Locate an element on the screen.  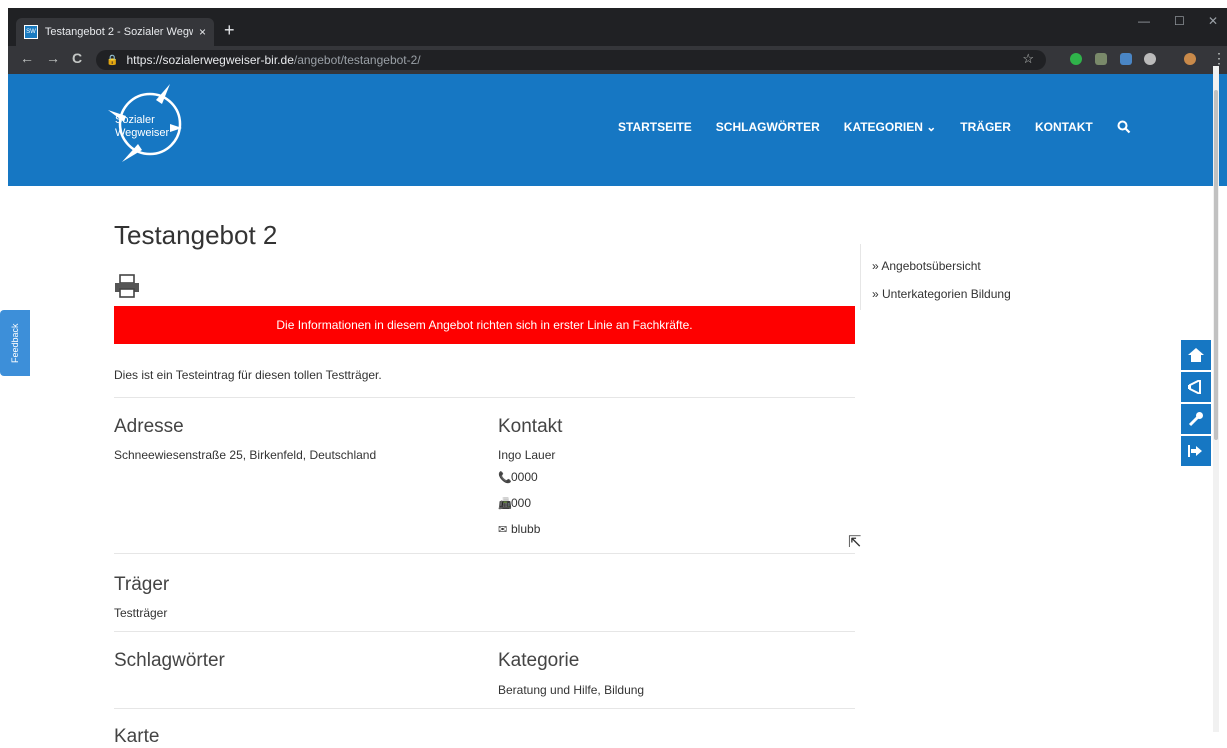
fax-icon: 📠 is located at coordinates (505, 504).